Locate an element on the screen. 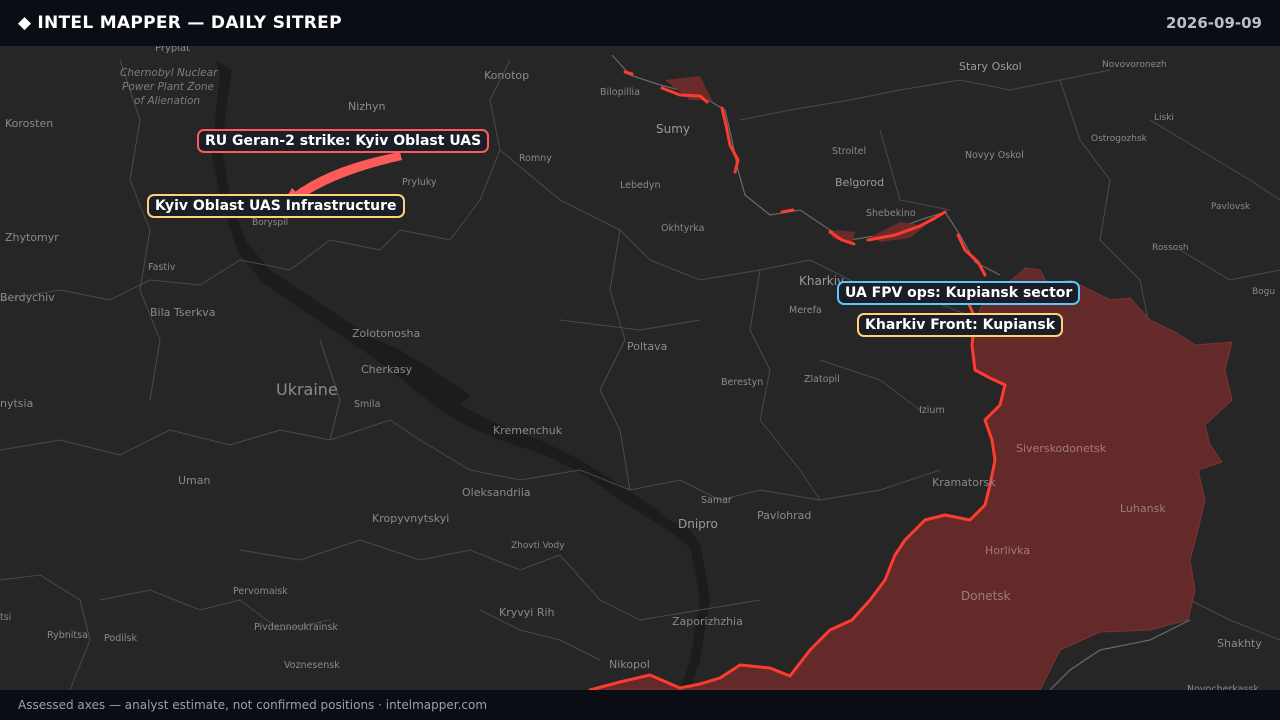  label-okhtyrka: Okhtyrka is located at coordinates (682, 228).